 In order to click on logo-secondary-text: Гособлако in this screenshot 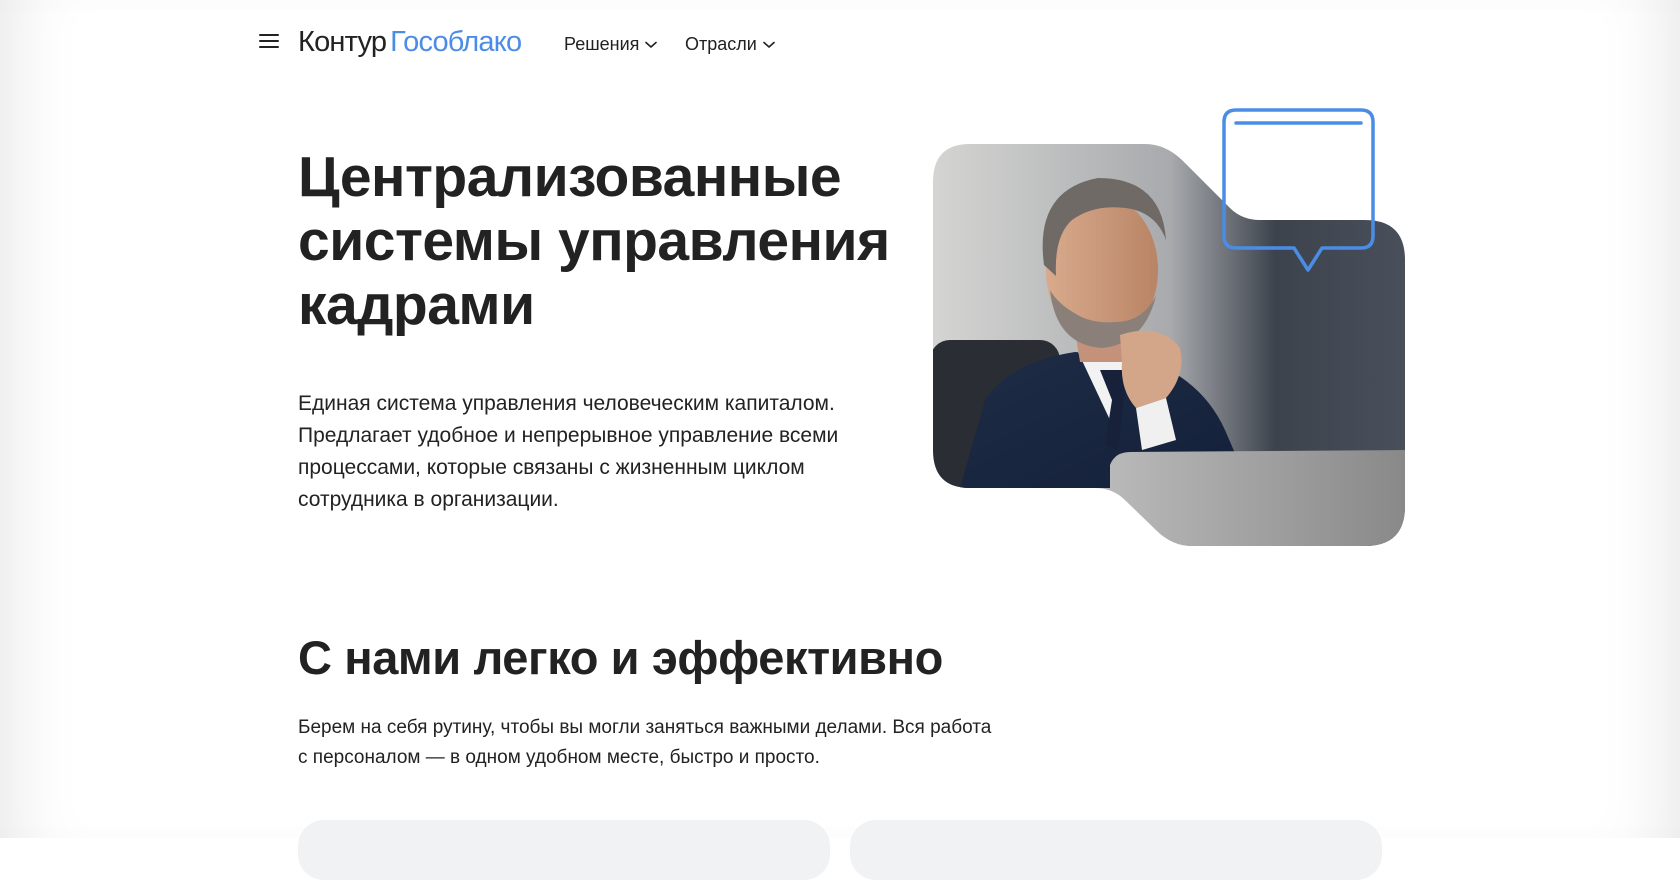, I will do `click(456, 42)`.